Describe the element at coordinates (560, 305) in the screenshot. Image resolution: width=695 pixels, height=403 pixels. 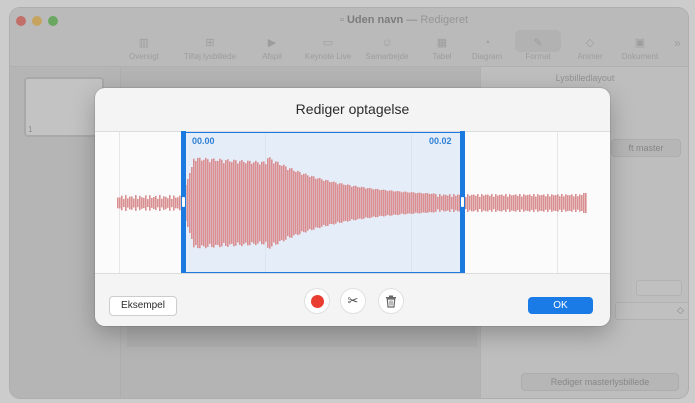
I see `ok-button: OK` at that location.